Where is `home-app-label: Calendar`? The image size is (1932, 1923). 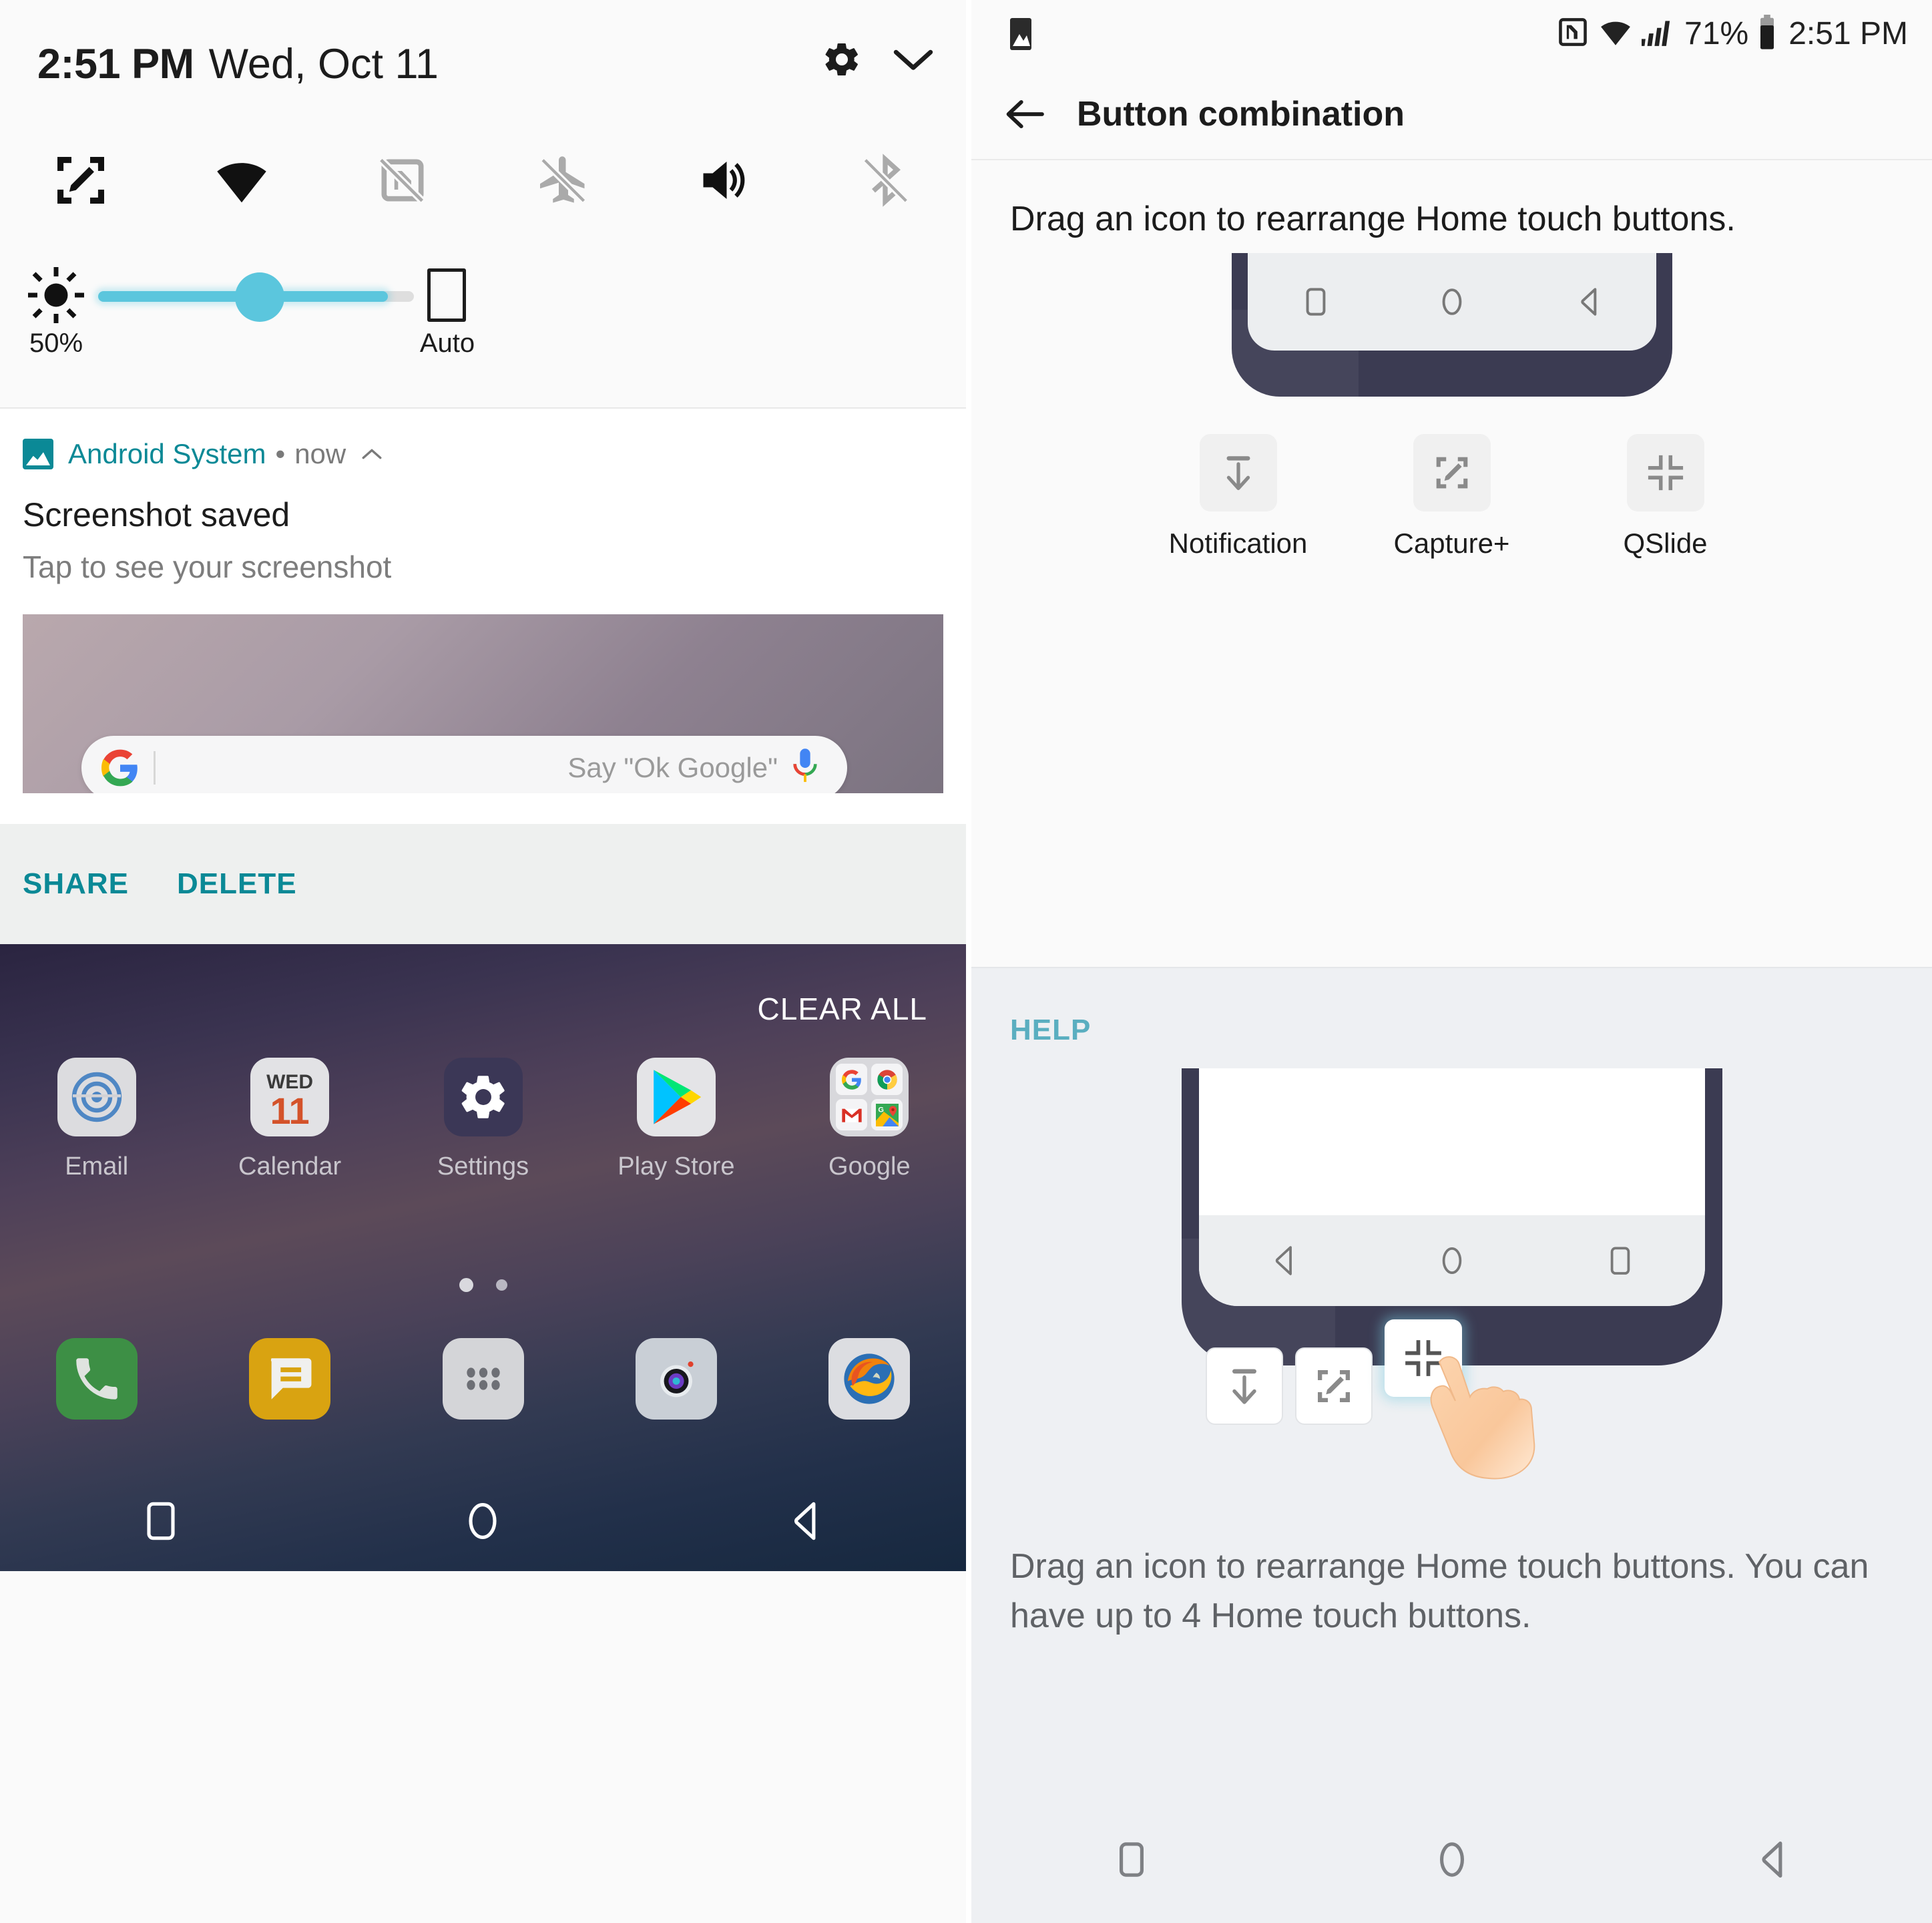 home-app-label: Calendar is located at coordinates (290, 1166).